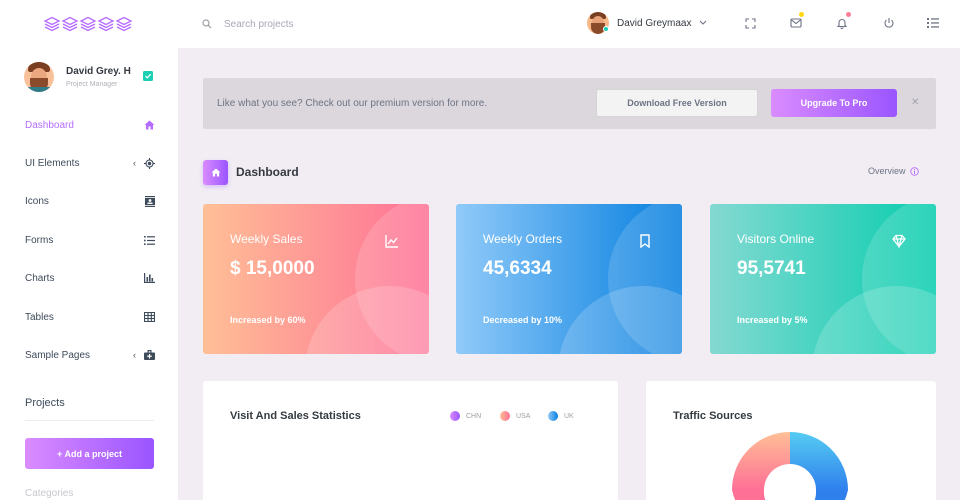 This screenshot has height=500, width=960. I want to click on power-icon, so click(889, 23).